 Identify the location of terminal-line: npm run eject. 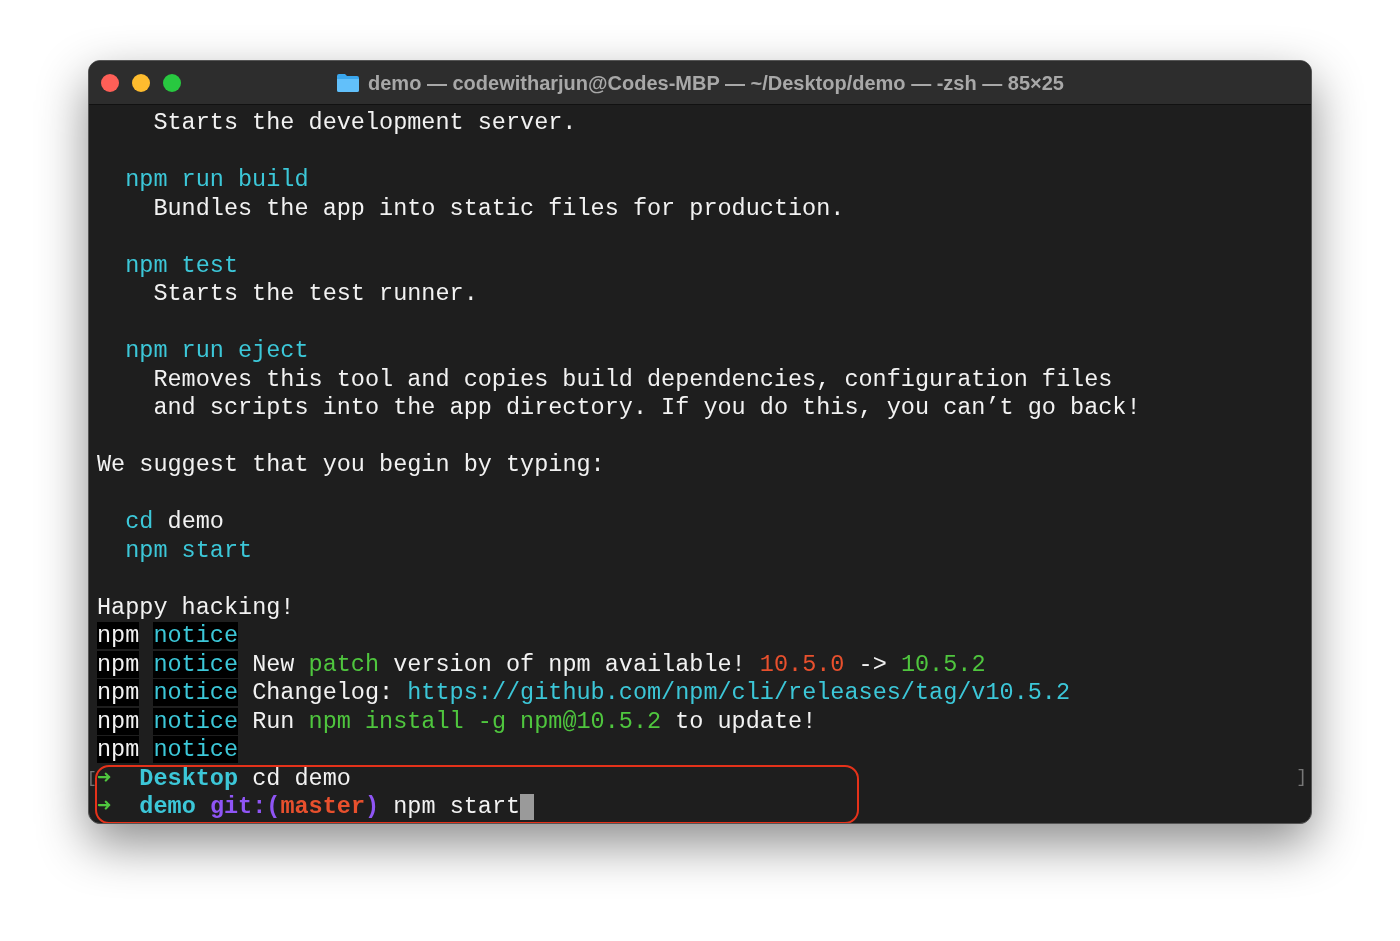
(217, 350).